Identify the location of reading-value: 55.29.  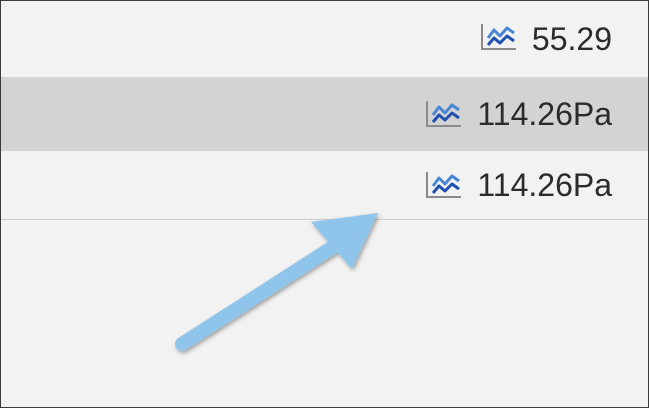
(571, 39).